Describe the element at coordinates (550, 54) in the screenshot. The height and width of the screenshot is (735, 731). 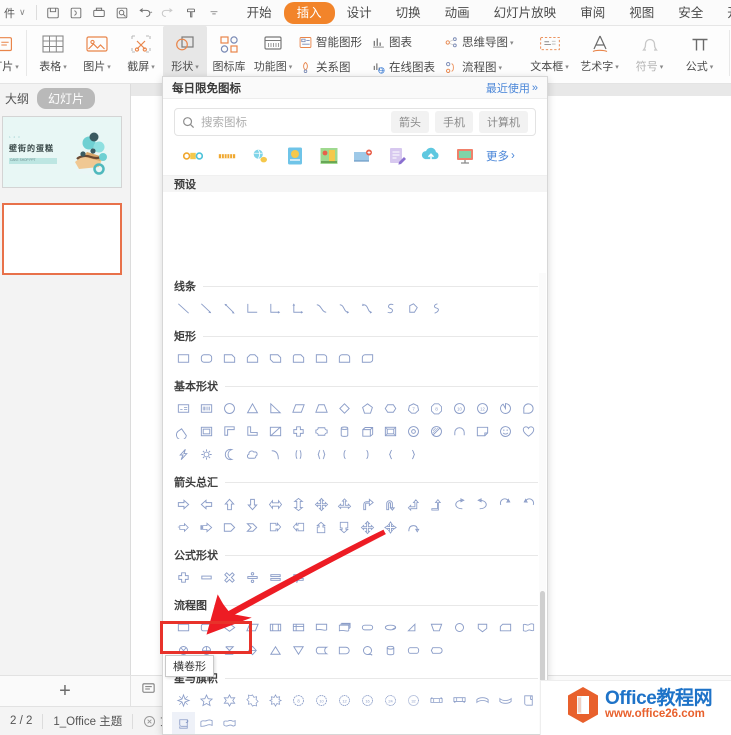
I see `ribbon-textbox: 文本框` at that location.